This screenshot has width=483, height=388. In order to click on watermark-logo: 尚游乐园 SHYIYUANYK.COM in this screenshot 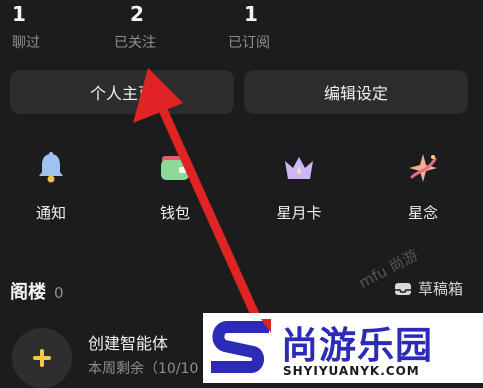, I will do `click(343, 348)`.